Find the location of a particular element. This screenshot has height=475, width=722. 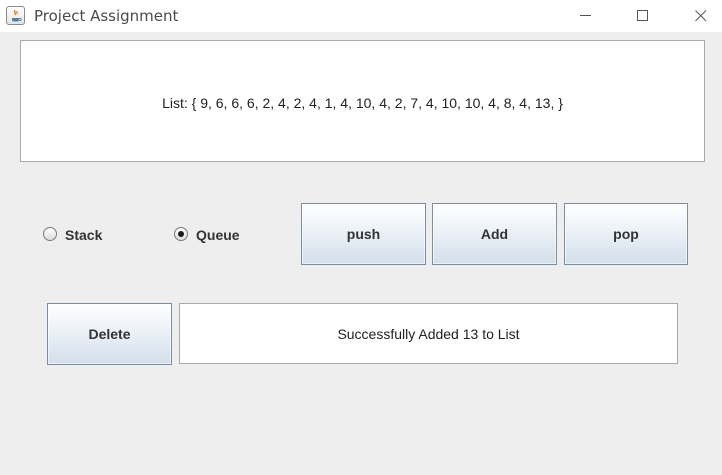

close-button is located at coordinates (700, 16).